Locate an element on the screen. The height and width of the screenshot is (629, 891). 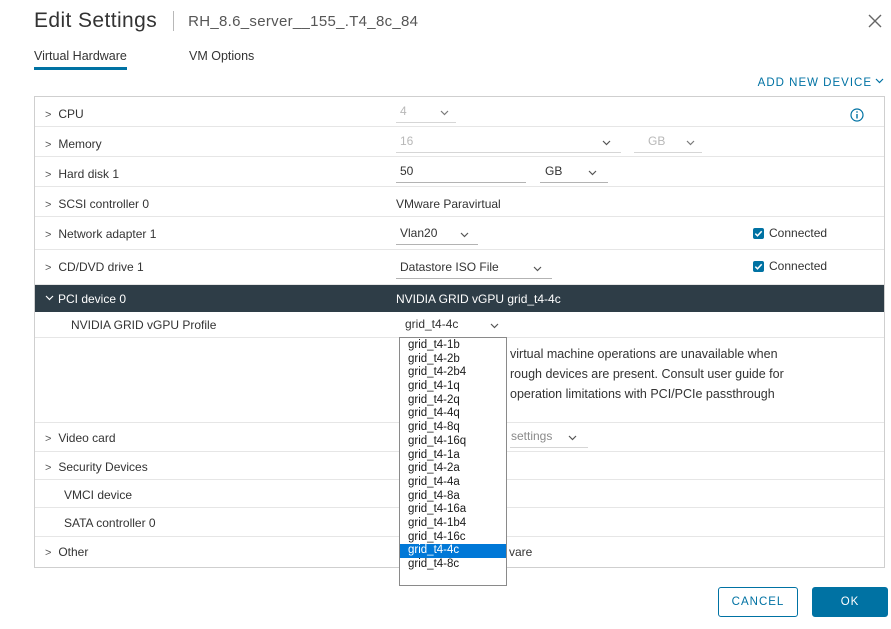
video-card-value: settings is located at coordinates (532, 436).